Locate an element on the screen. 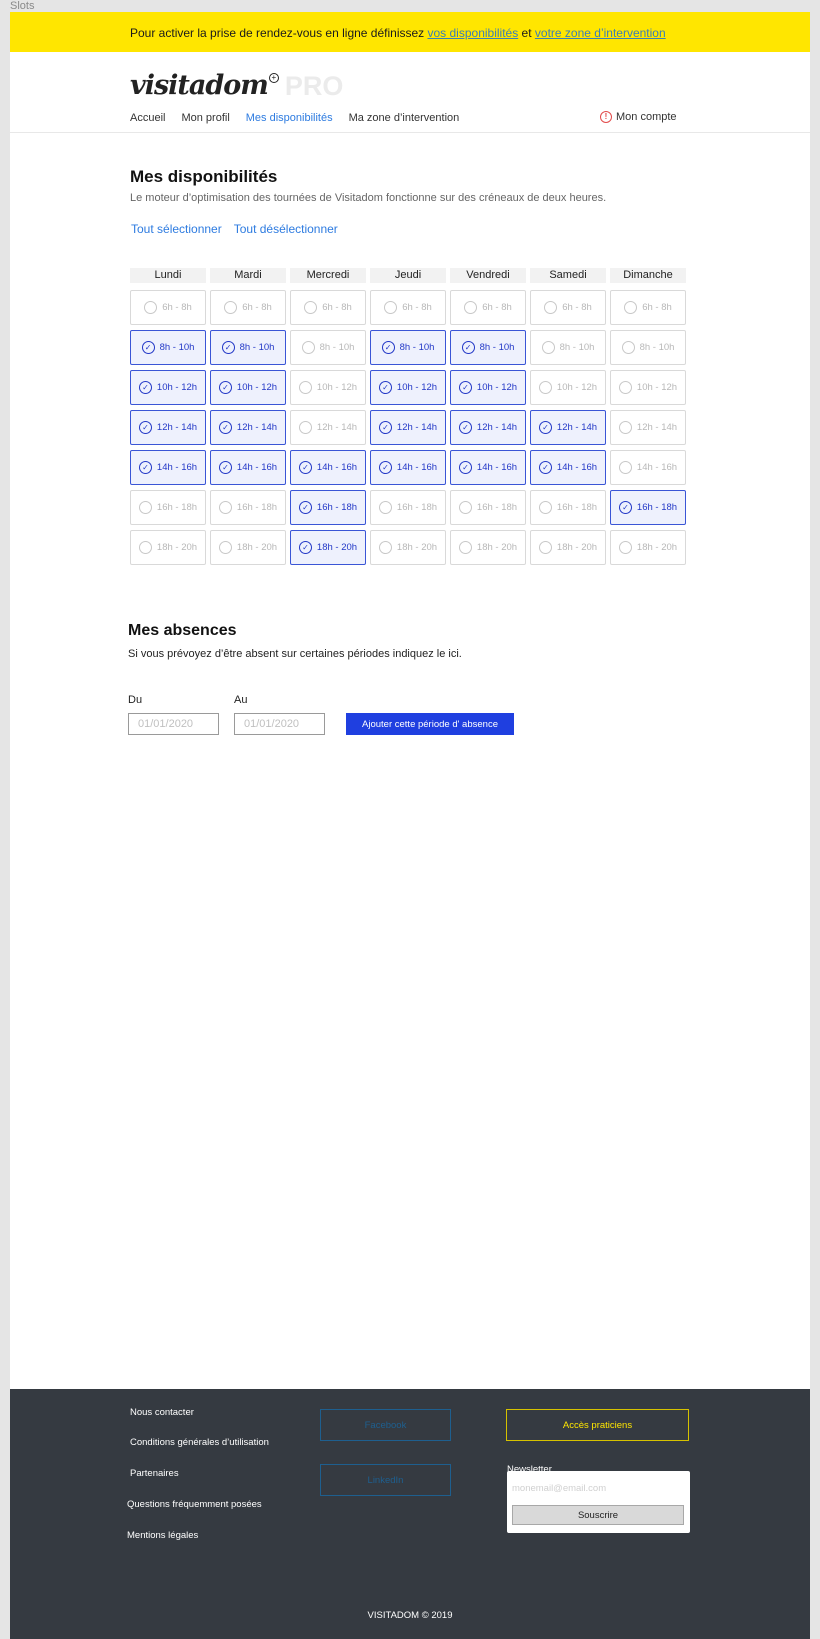 This screenshot has height=1639, width=820. newsletter-email-input is located at coordinates (597, 1488).